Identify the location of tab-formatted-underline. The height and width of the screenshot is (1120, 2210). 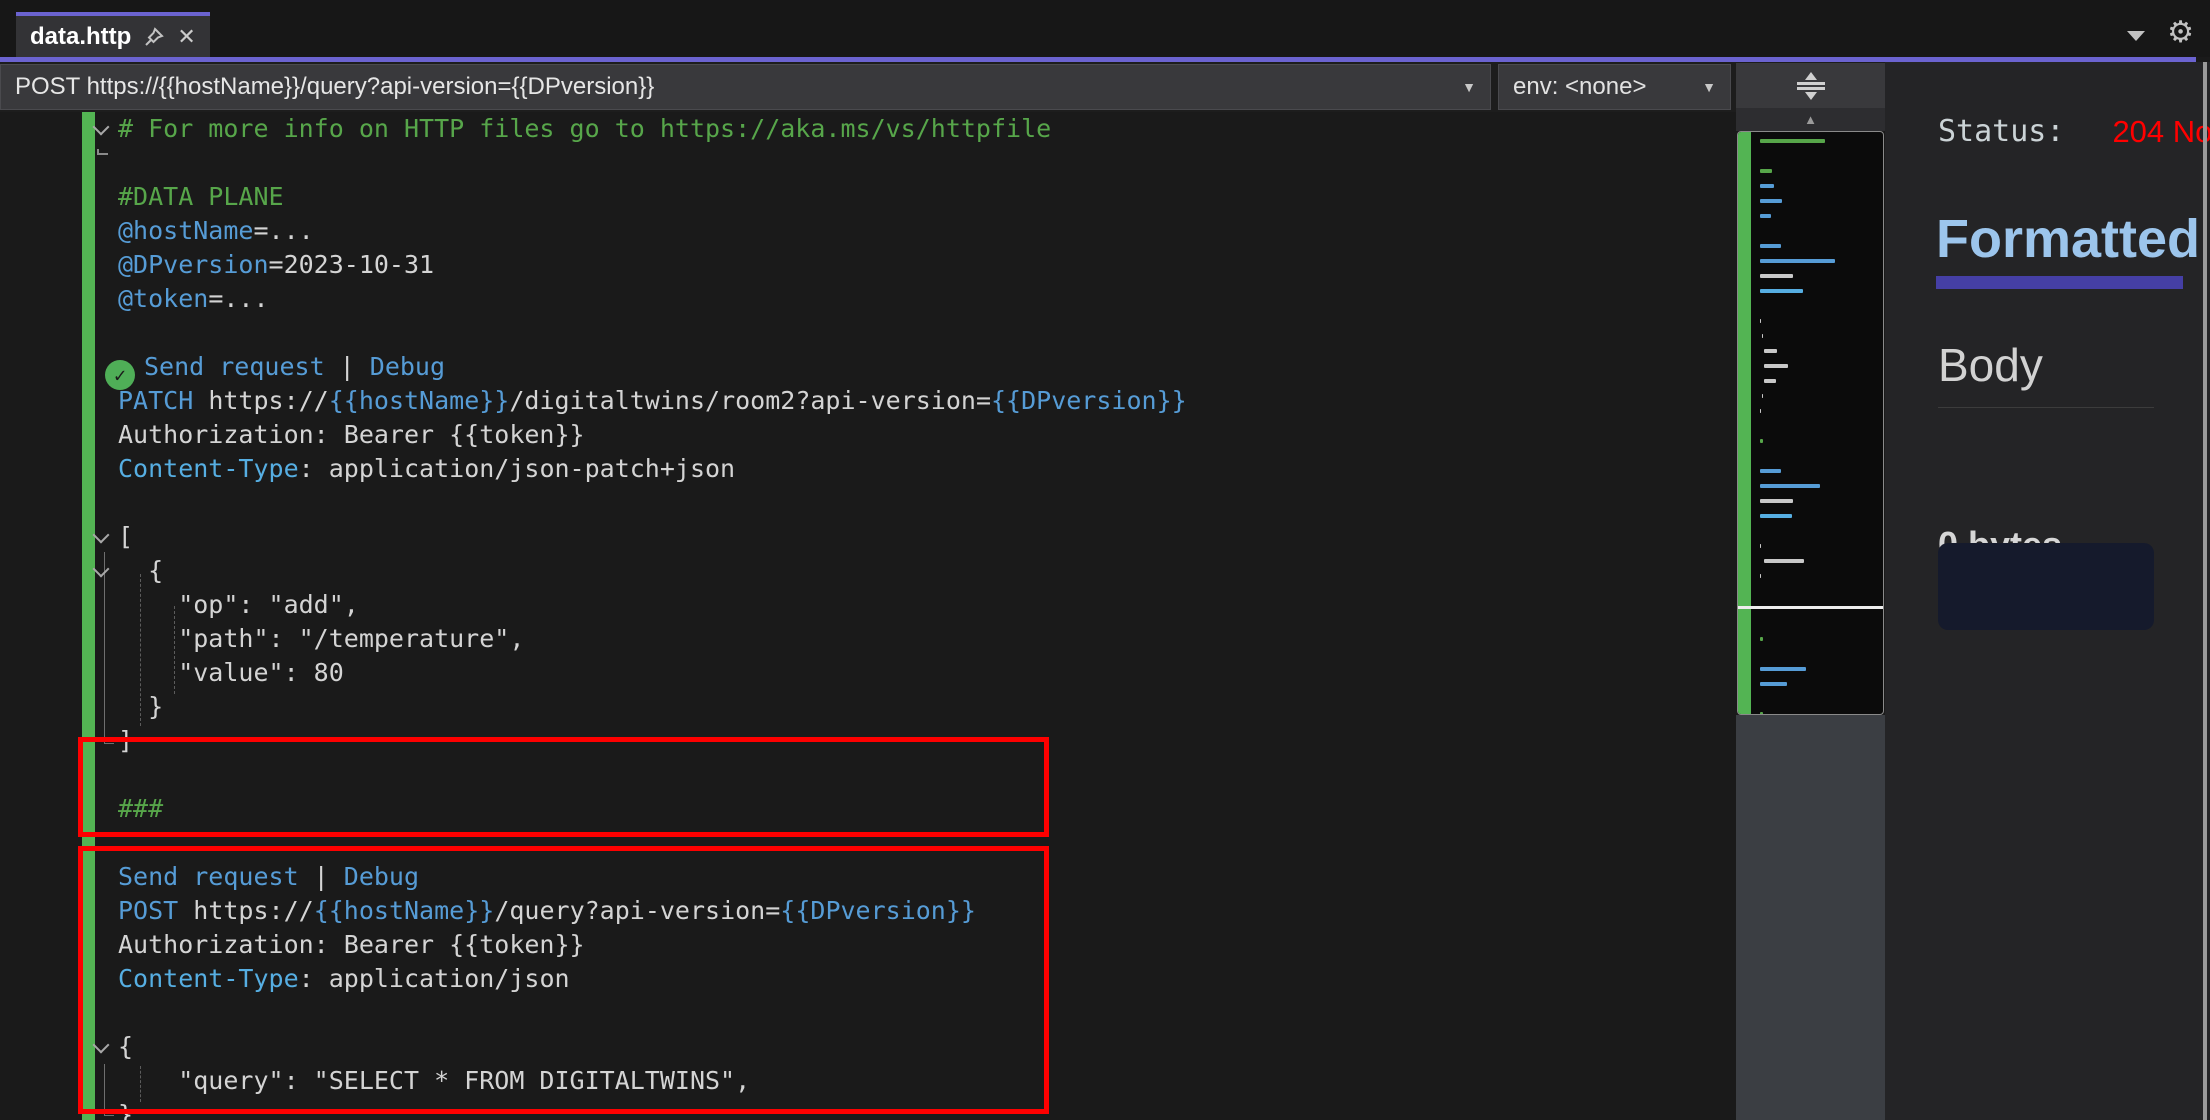
(2059, 282).